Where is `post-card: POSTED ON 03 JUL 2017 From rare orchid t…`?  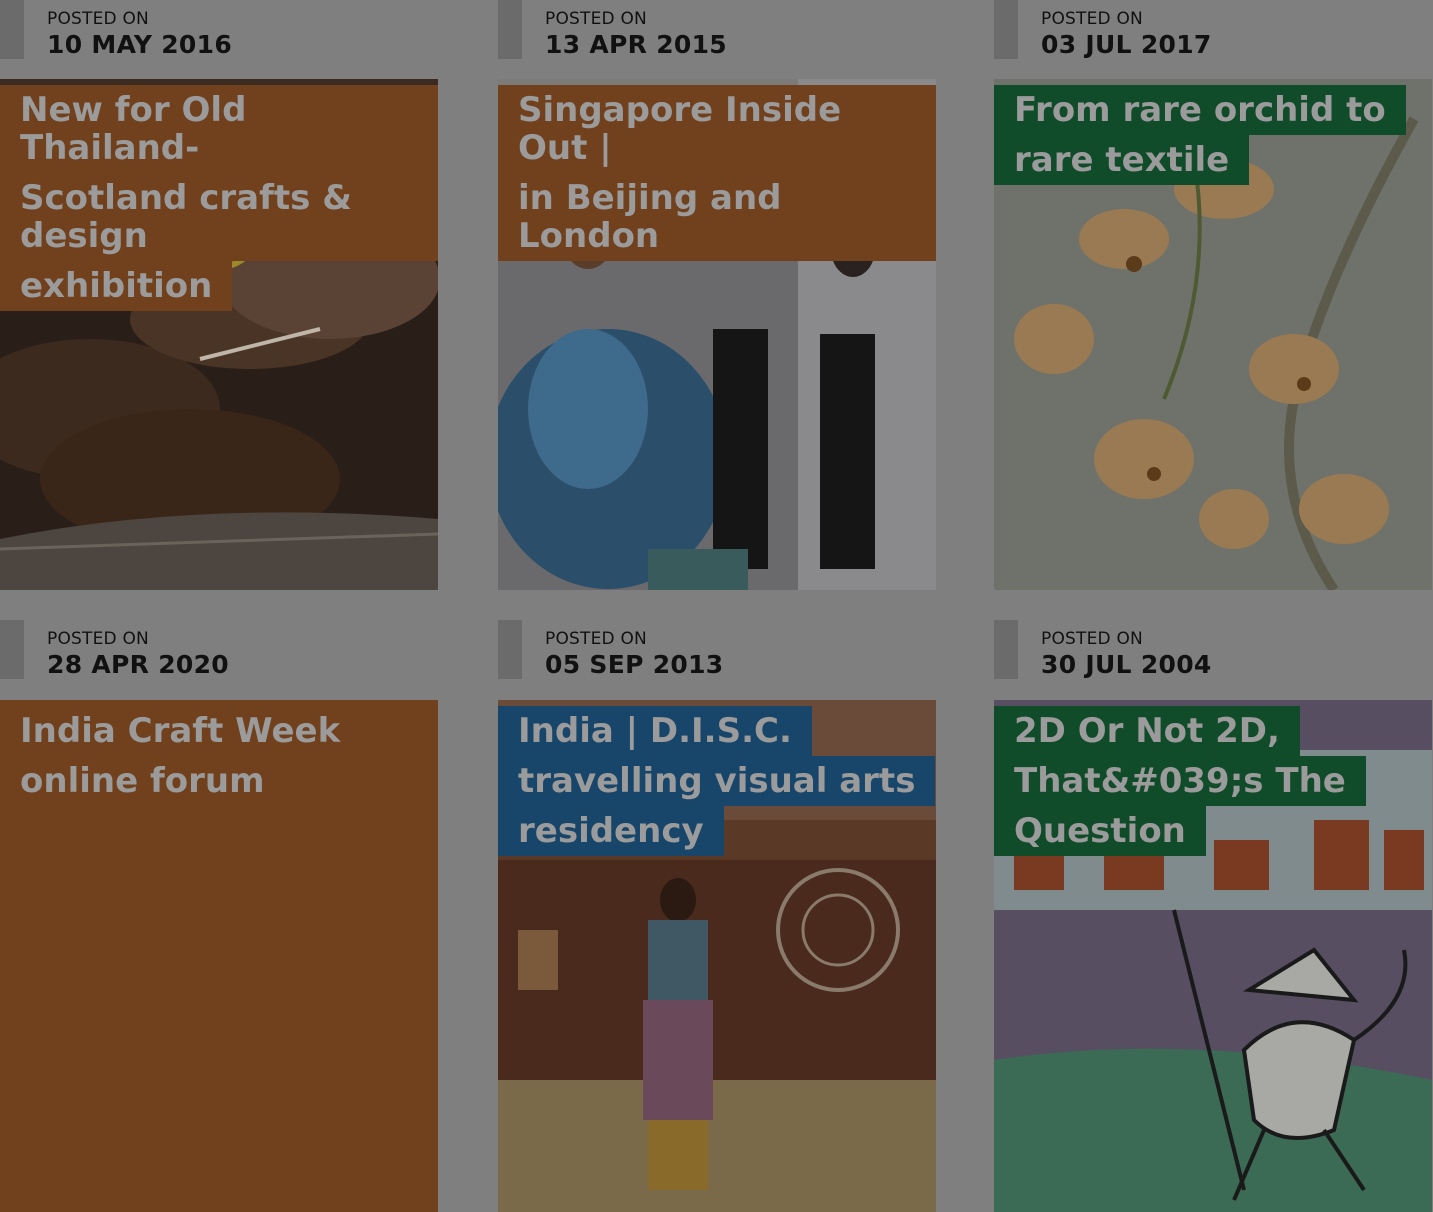 post-card: POSTED ON 03 JUL 2017 From rare orchid t… is located at coordinates (1213, 295).